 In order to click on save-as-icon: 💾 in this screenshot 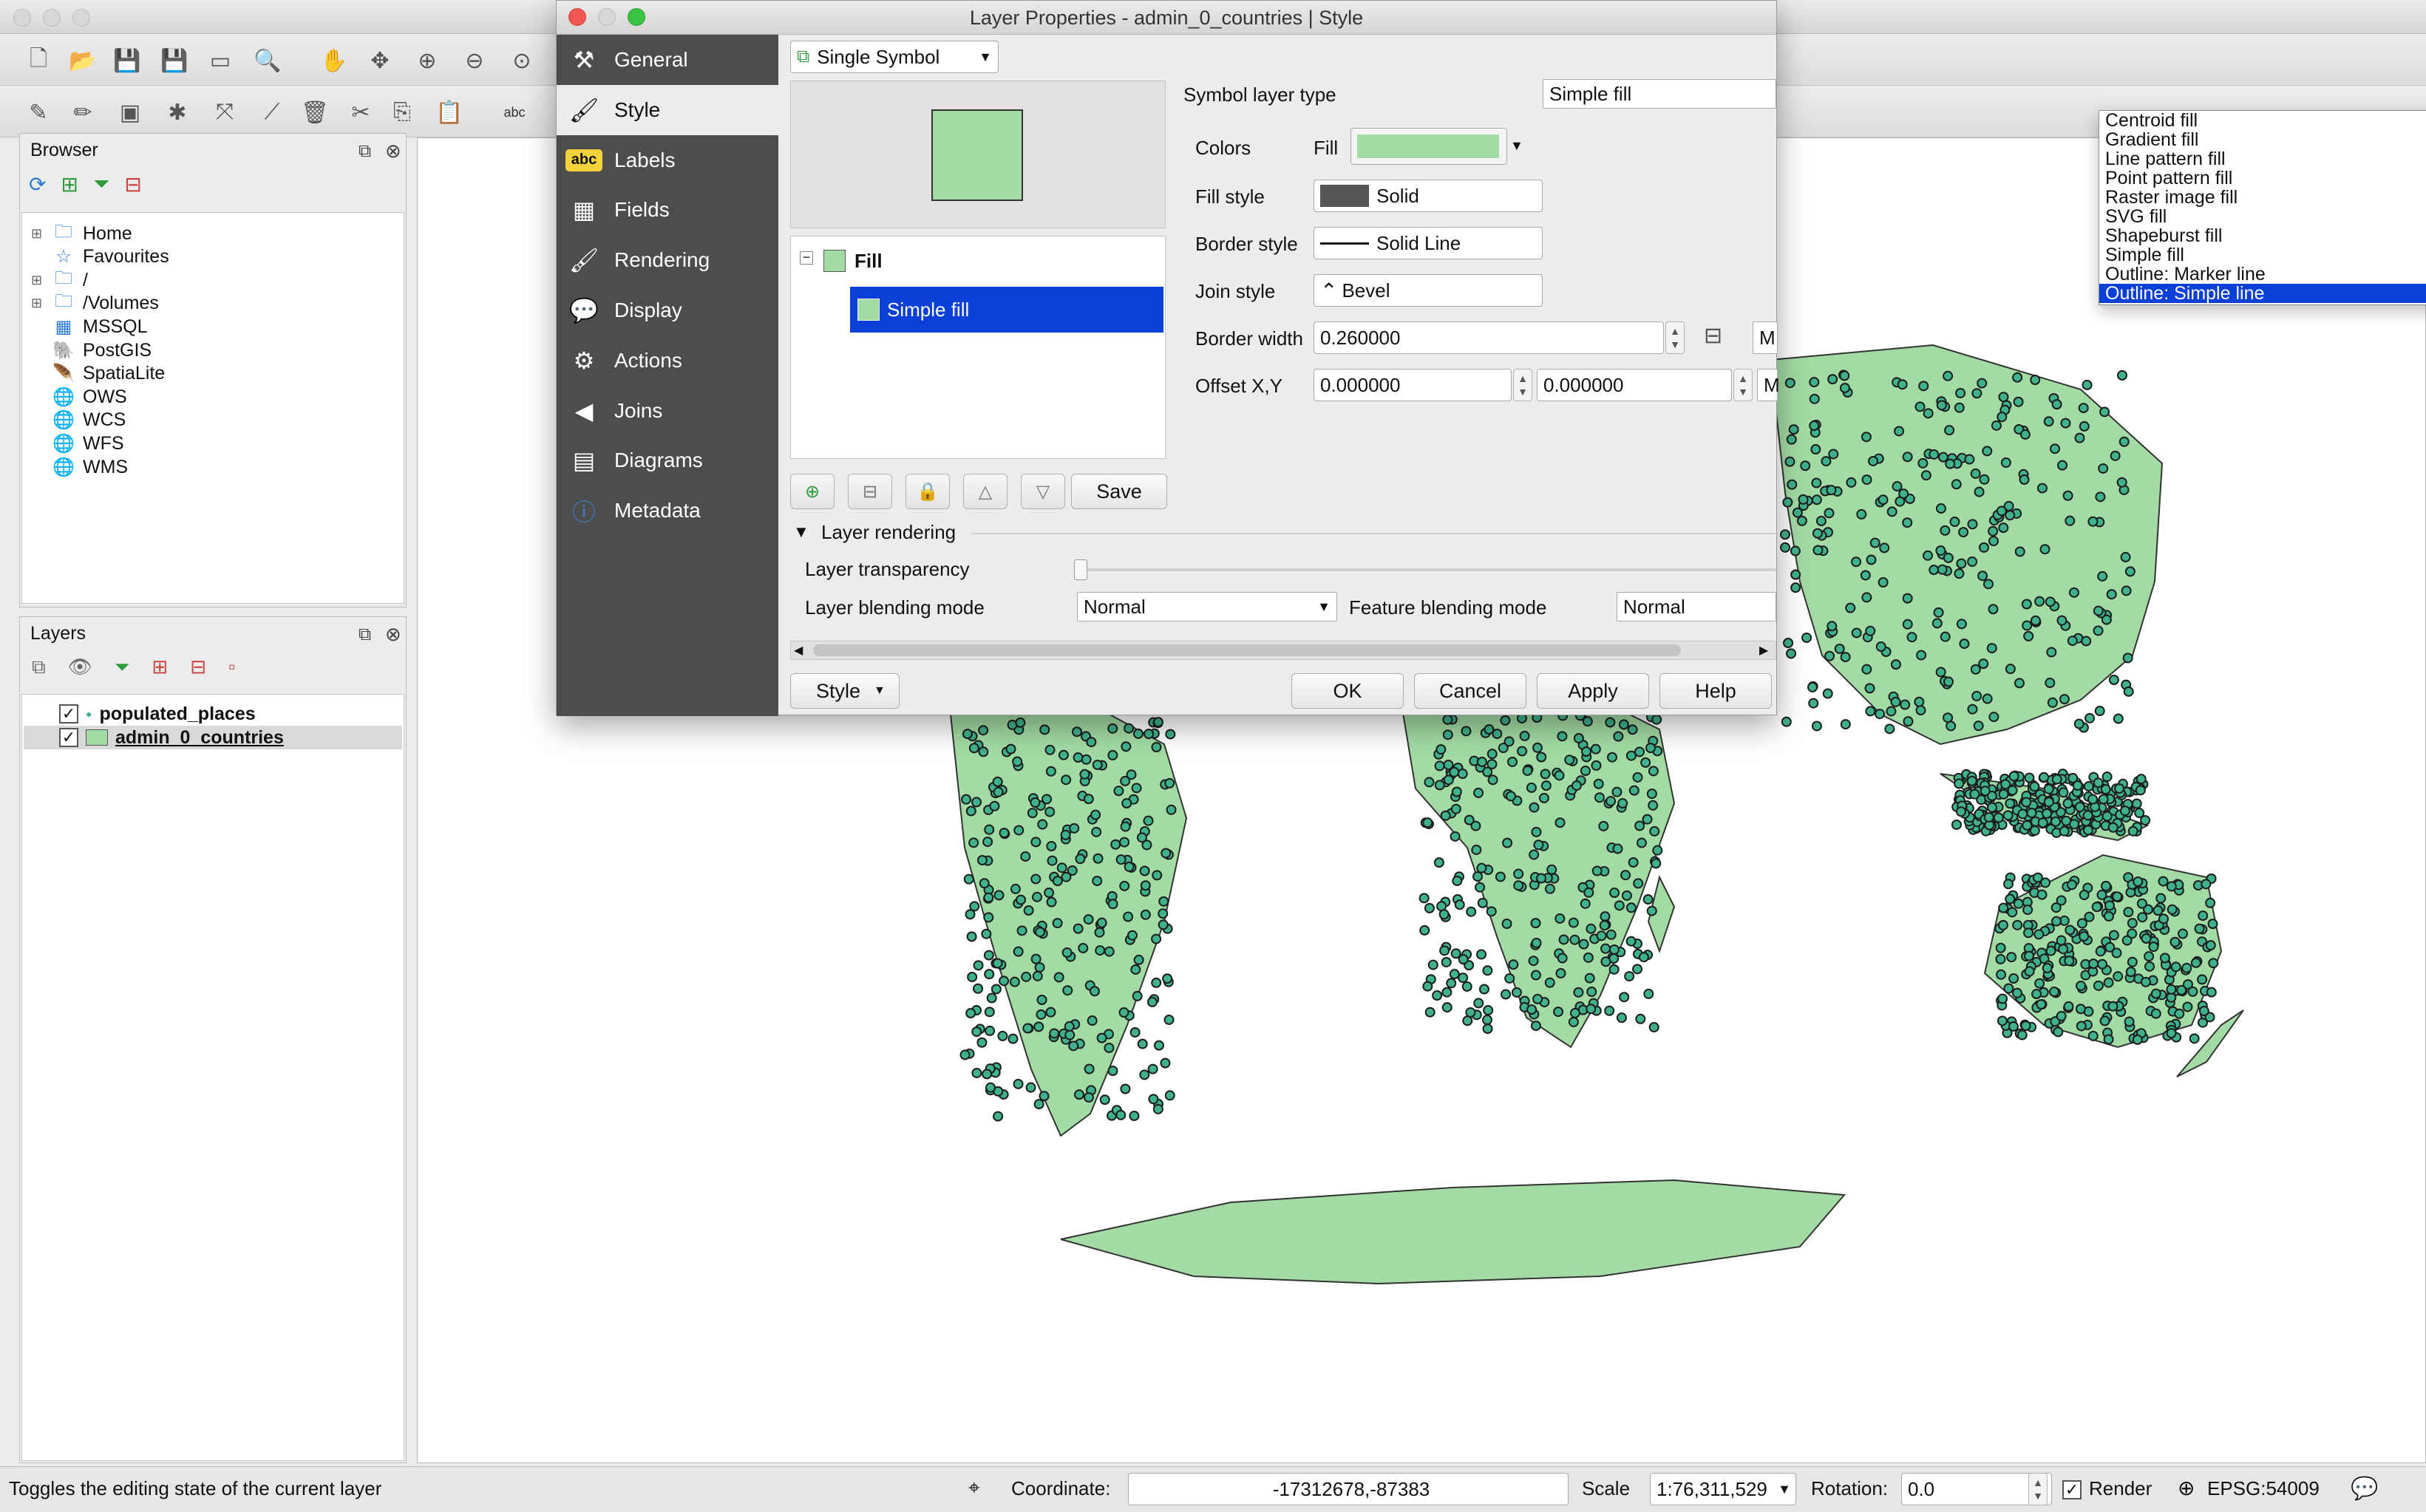, I will do `click(174, 60)`.